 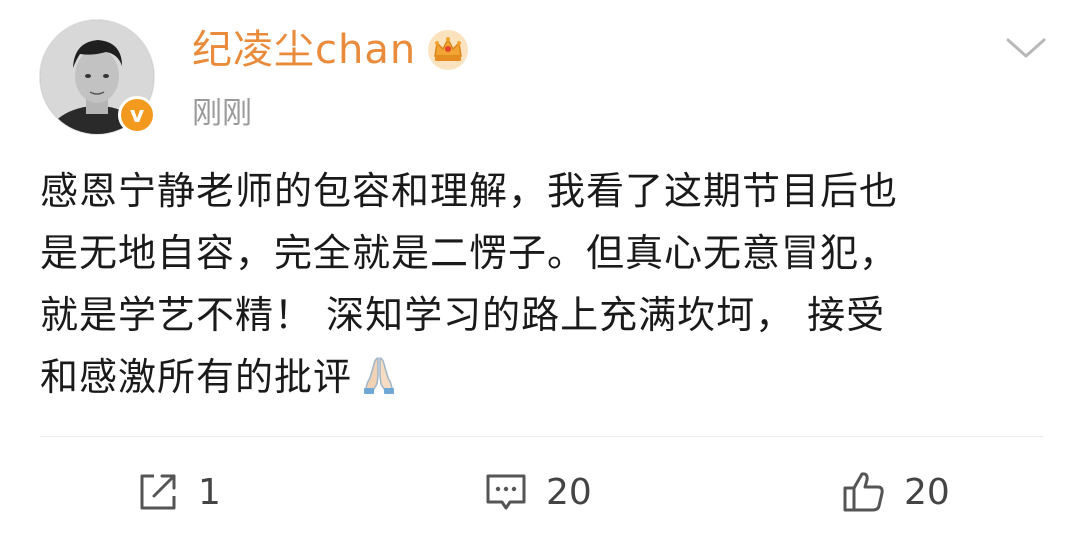 I want to click on thumbs-up-icon, so click(x=863, y=492).